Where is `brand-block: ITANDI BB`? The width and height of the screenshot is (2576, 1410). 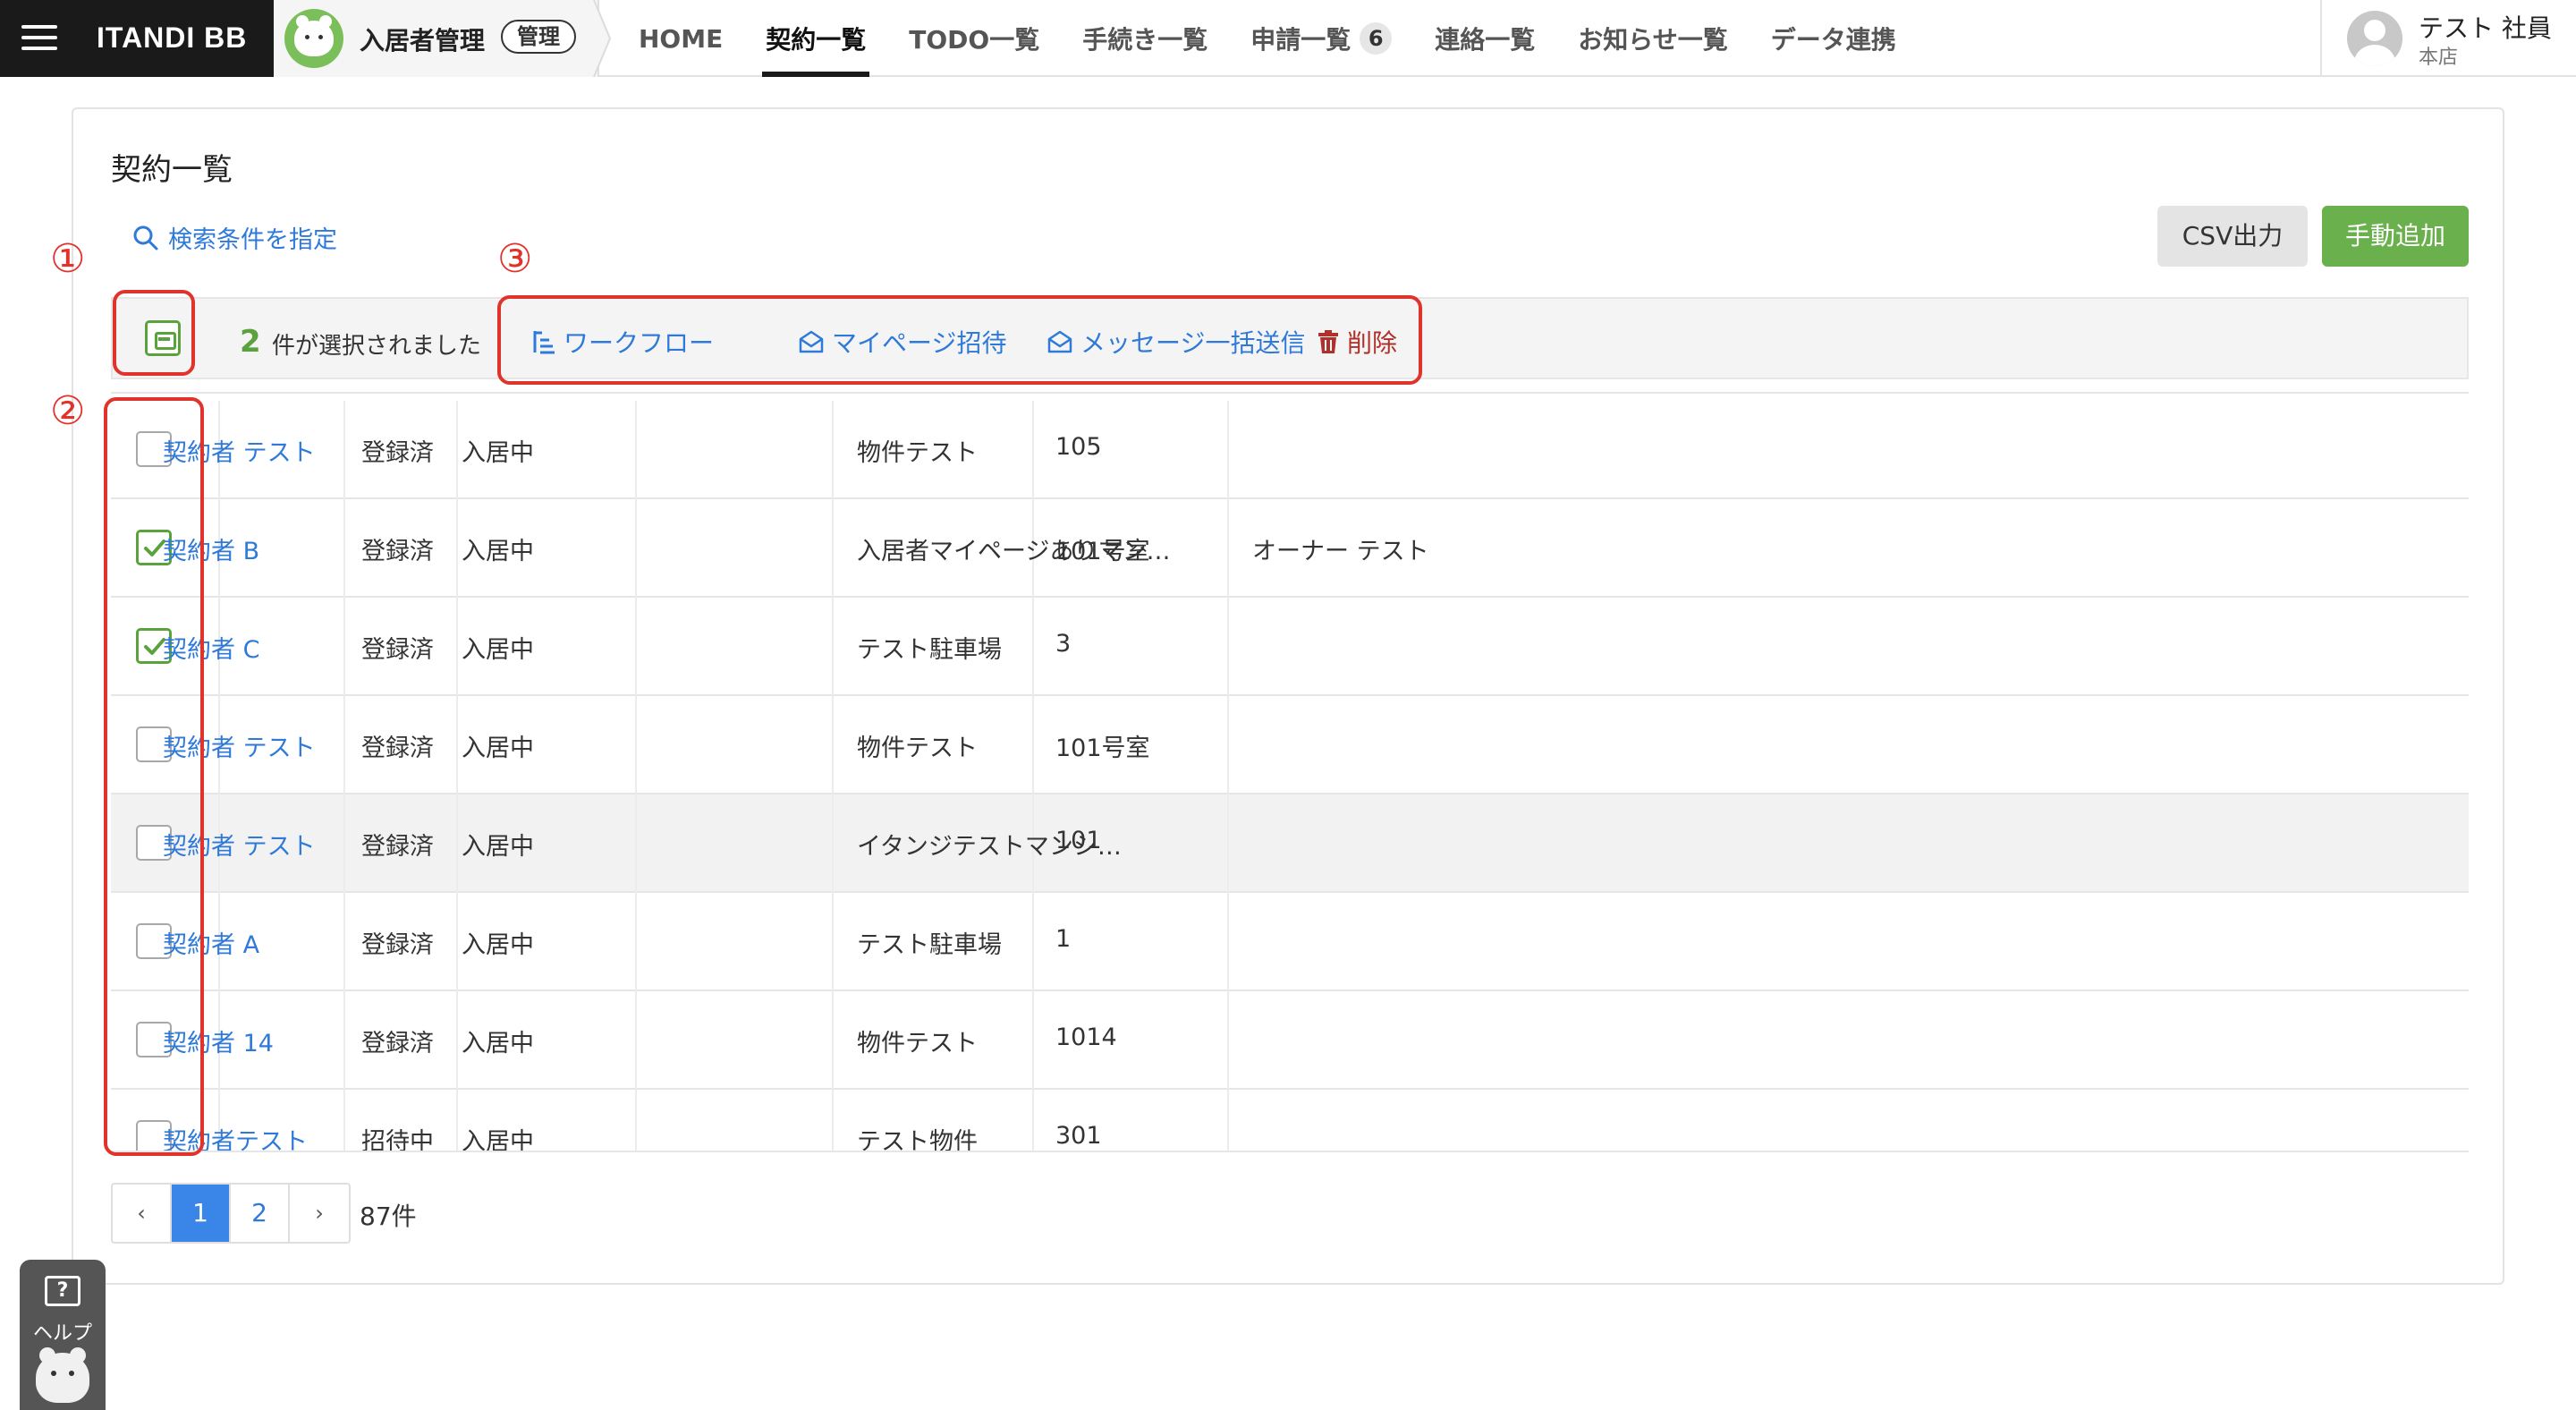 brand-block: ITANDI BB is located at coordinates (137, 39).